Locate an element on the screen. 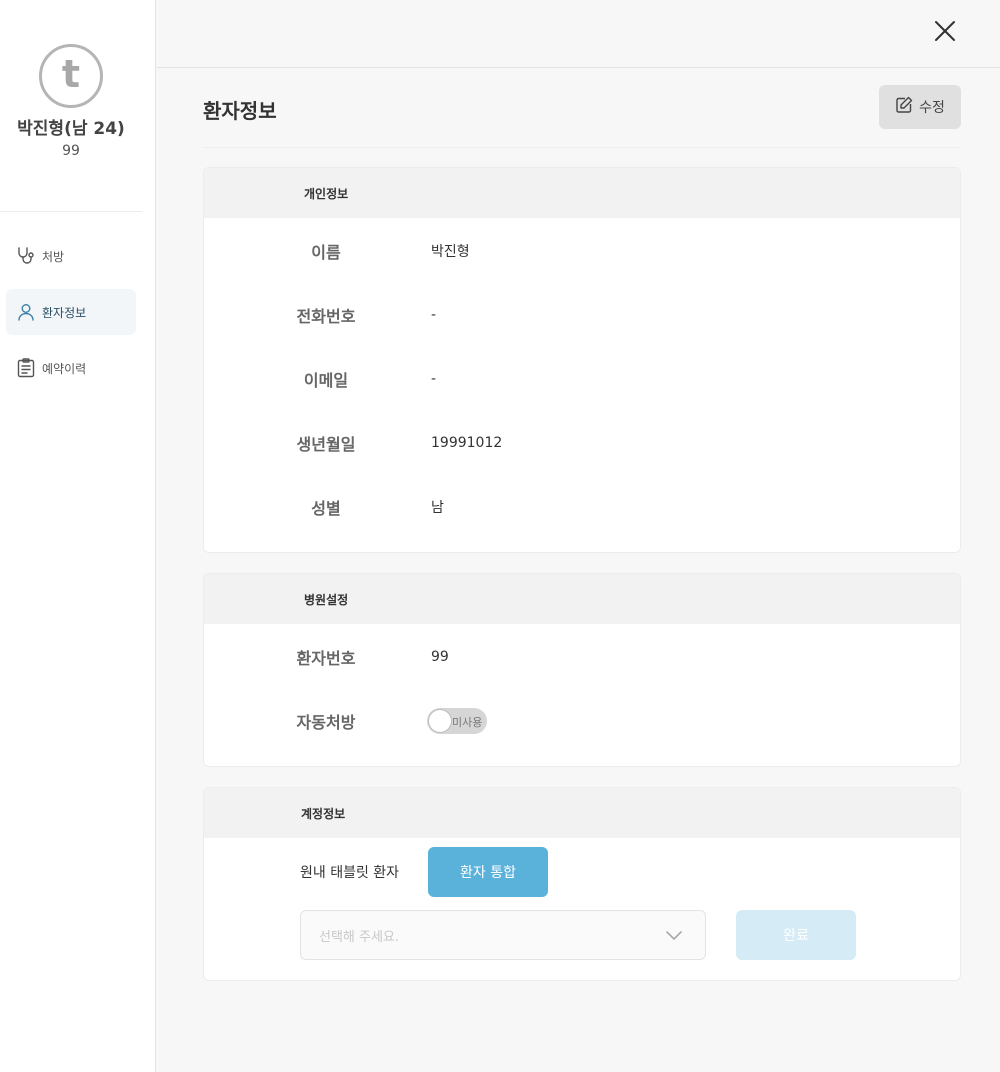  close-icon is located at coordinates (945, 31).